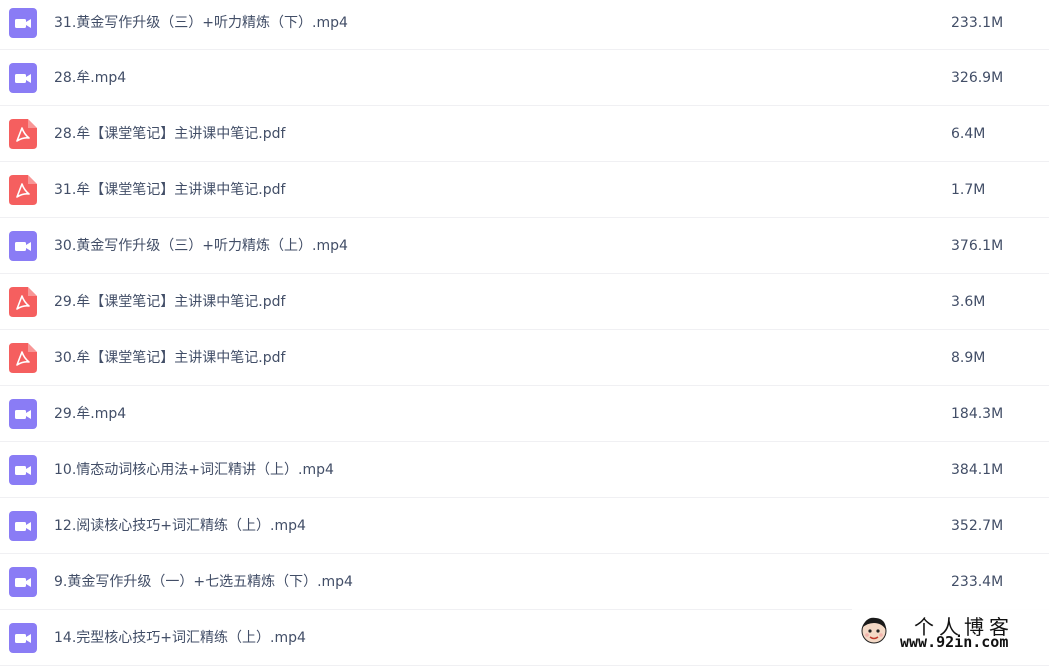  Describe the element at coordinates (977, 470) in the screenshot. I see `file-size: 384.1M` at that location.